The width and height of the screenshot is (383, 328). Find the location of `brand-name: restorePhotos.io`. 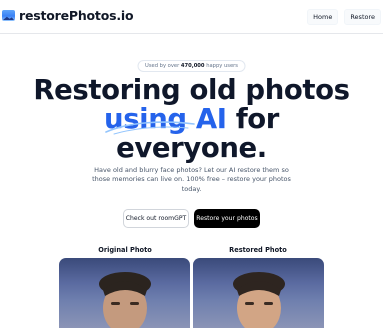

brand-name: restorePhotos.io is located at coordinates (76, 15).